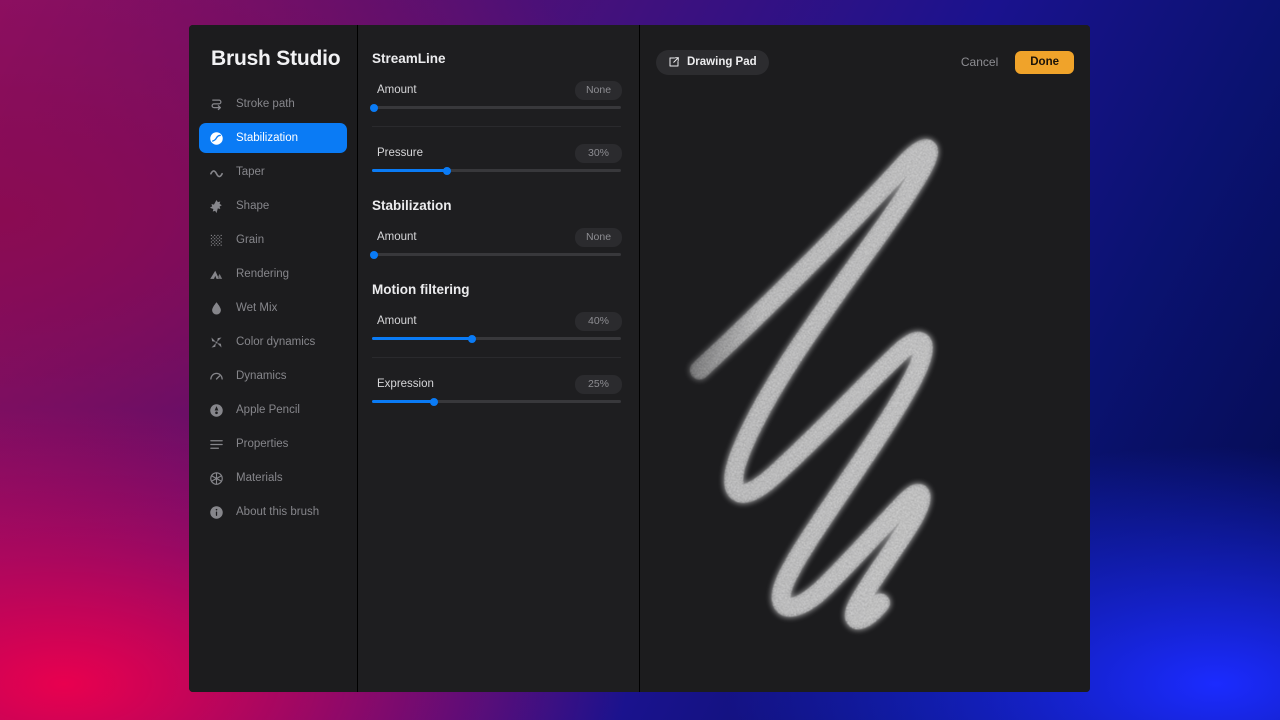 The width and height of the screenshot is (1280, 720). What do you see at coordinates (276, 58) in the screenshot?
I see `page-title: Brush Studio` at bounding box center [276, 58].